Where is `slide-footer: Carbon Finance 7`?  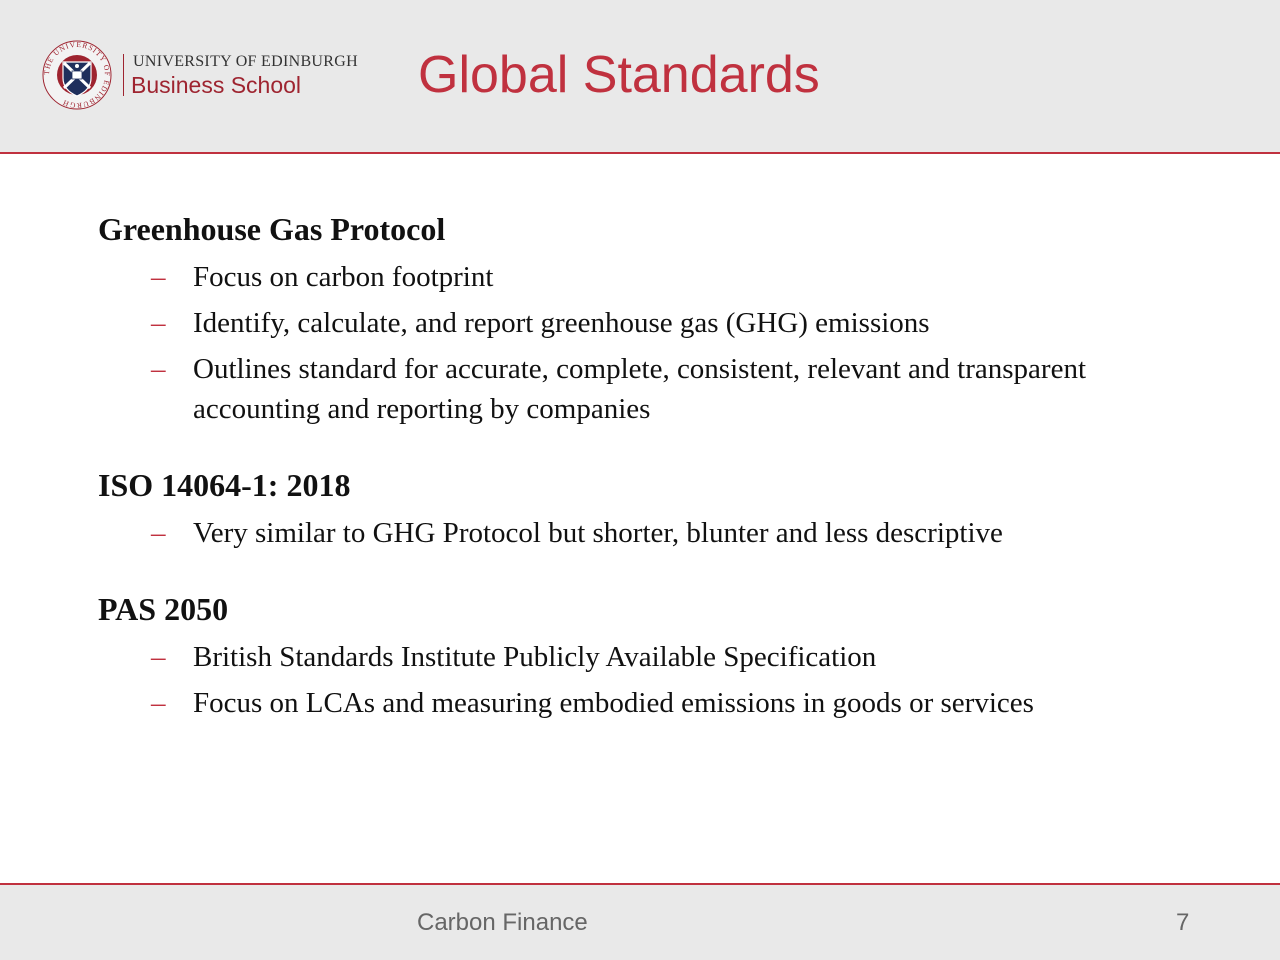 slide-footer: Carbon Finance 7 is located at coordinates (640, 921).